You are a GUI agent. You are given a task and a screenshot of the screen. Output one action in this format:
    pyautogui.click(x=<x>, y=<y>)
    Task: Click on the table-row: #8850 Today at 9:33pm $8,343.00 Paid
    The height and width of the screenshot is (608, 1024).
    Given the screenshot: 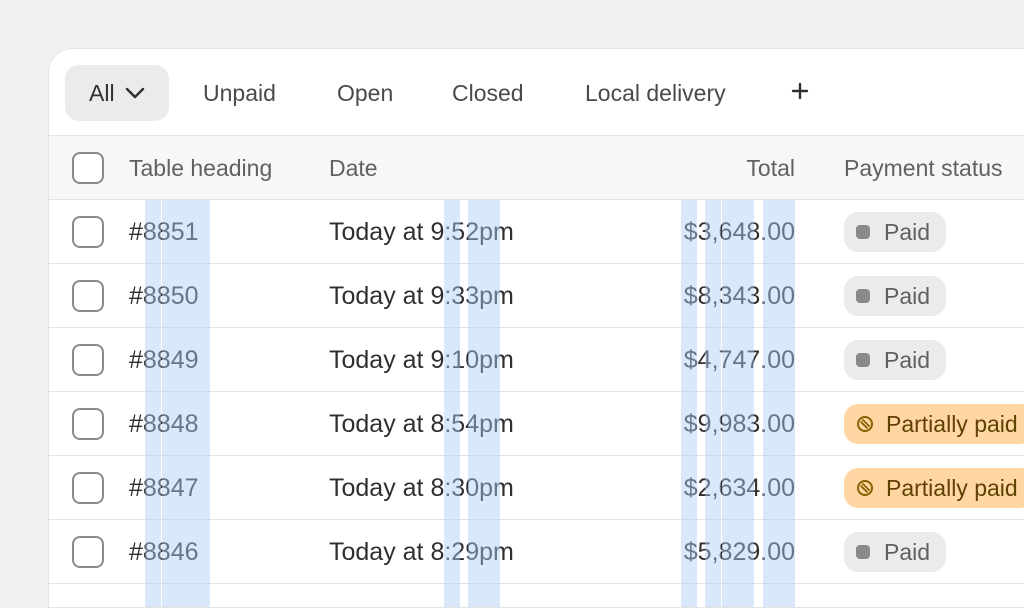 What is the action you would take?
    pyautogui.click(x=536, y=296)
    